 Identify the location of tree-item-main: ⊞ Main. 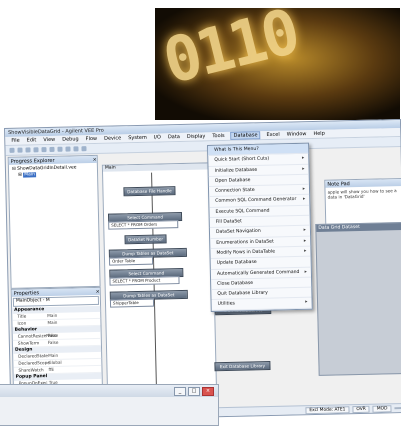
(53, 175).